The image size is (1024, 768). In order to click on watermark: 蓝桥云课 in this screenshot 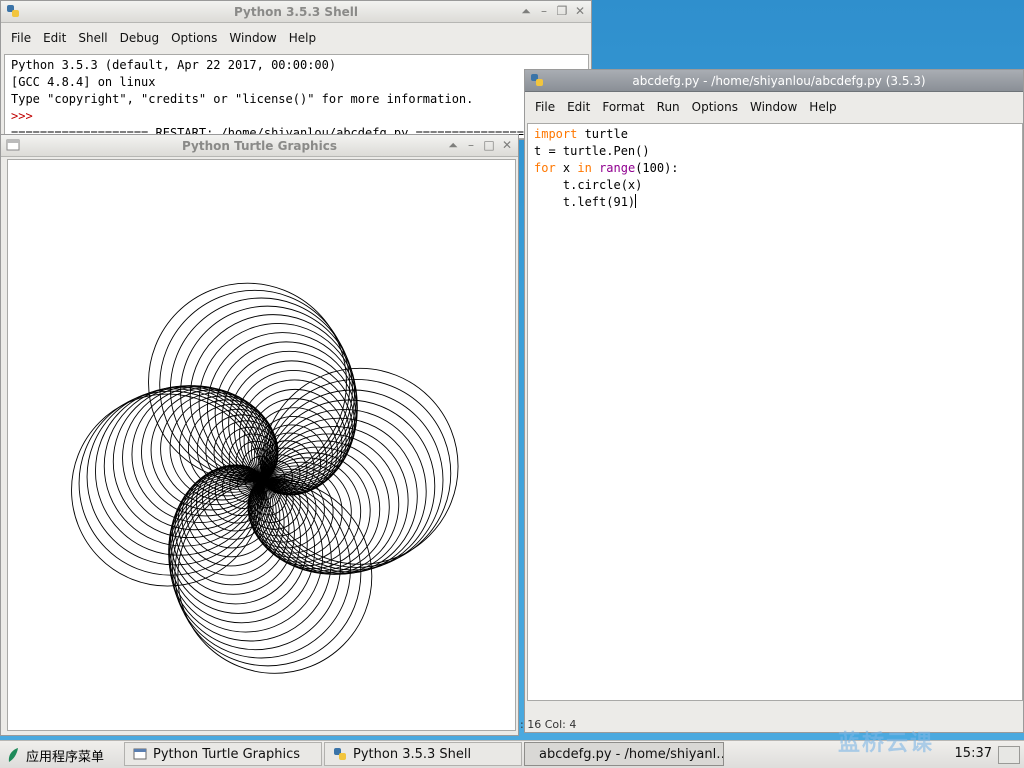, I will do `click(886, 743)`.